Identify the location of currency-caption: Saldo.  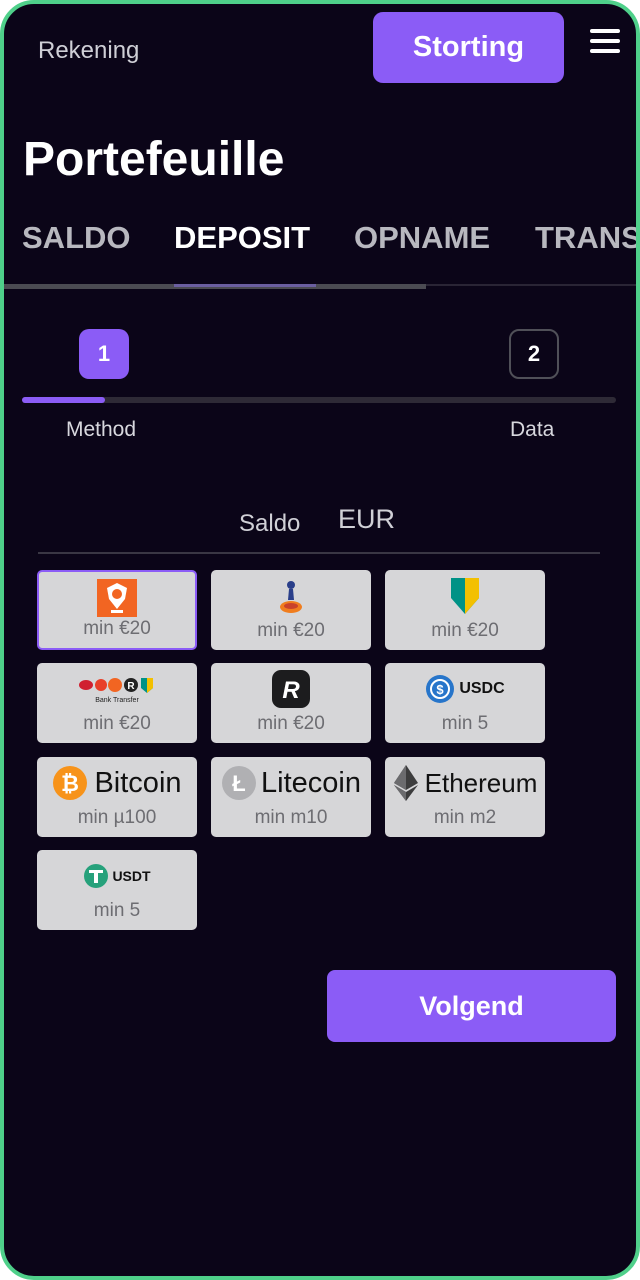
(270, 523).